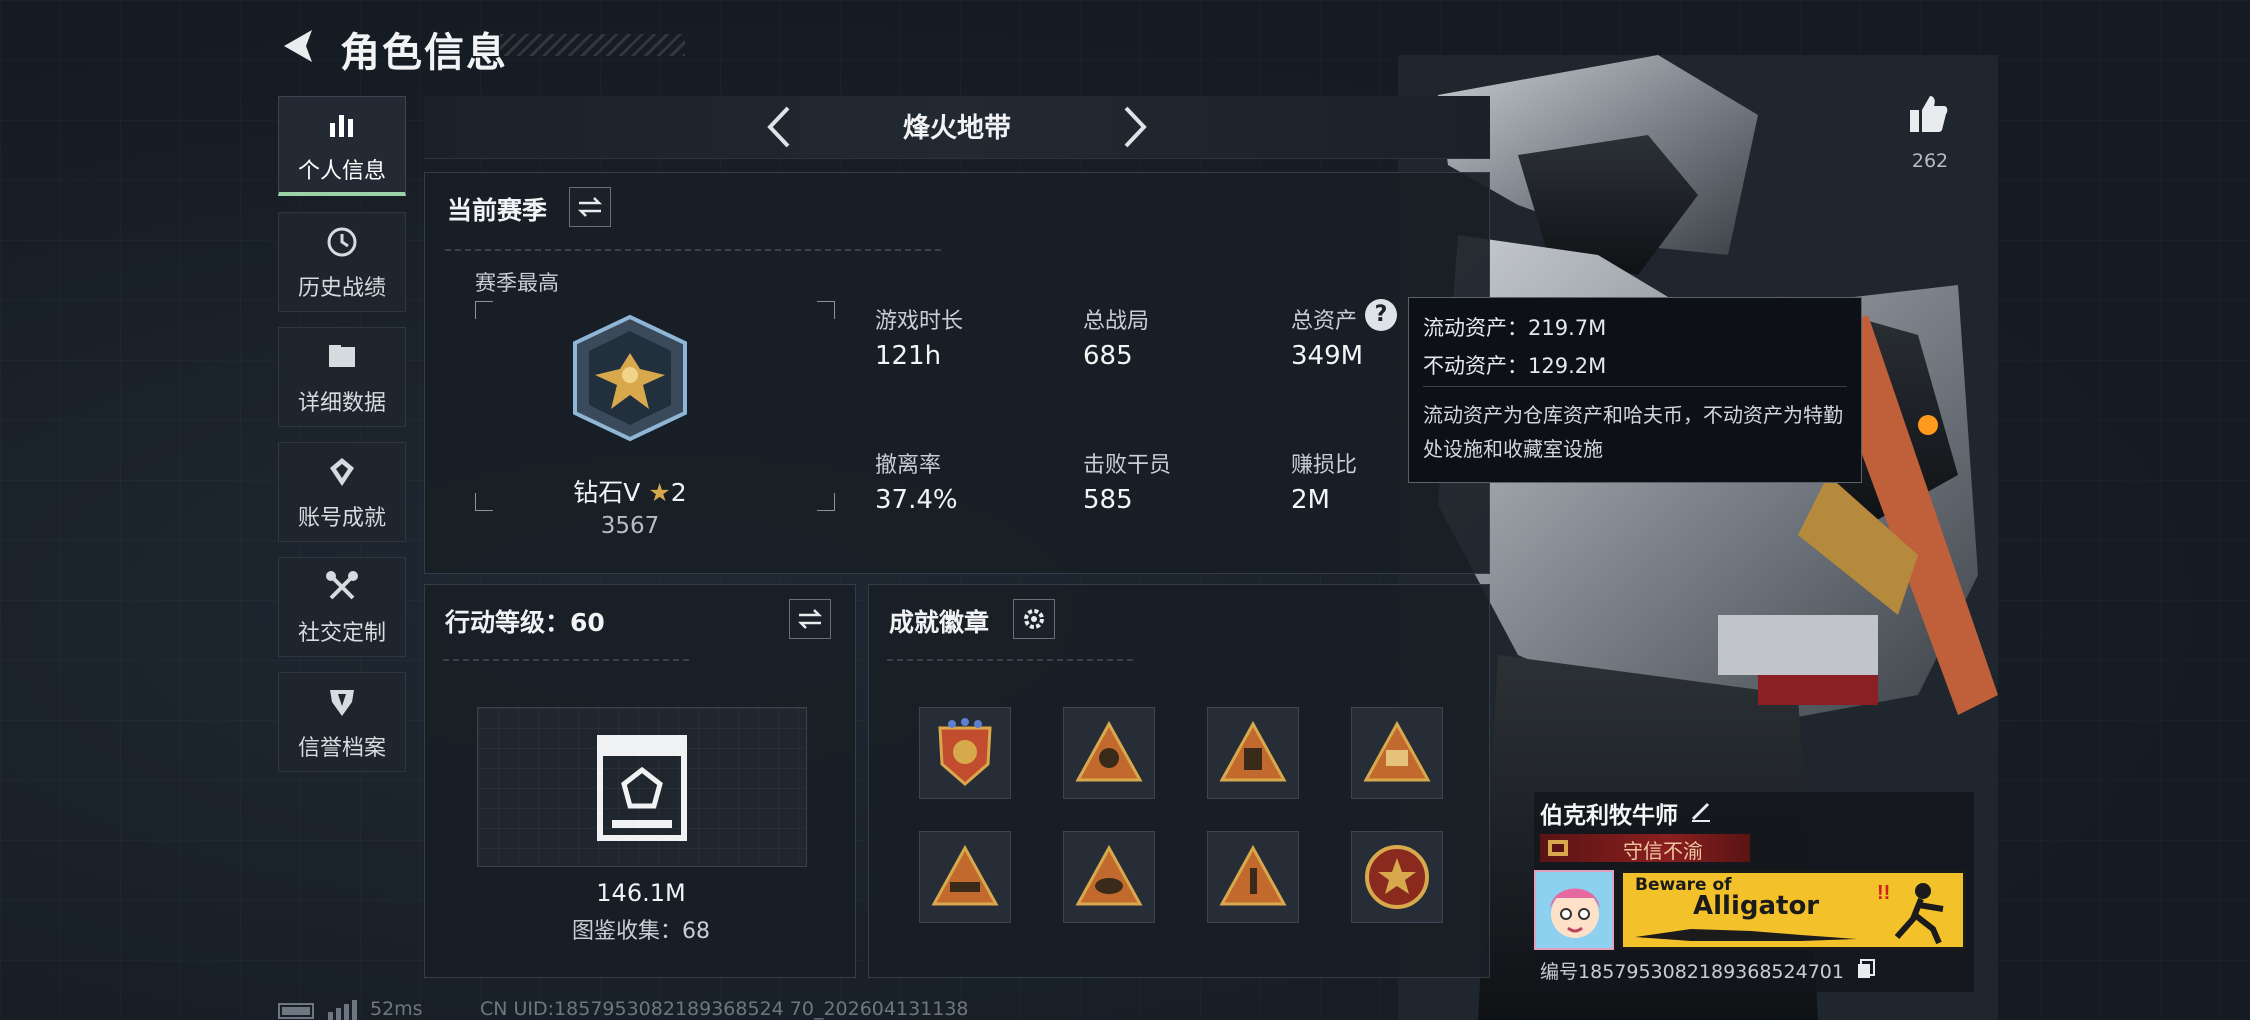 This screenshot has height=1020, width=2250. What do you see at coordinates (1381, 315) in the screenshot?
I see `help-icon: ?` at bounding box center [1381, 315].